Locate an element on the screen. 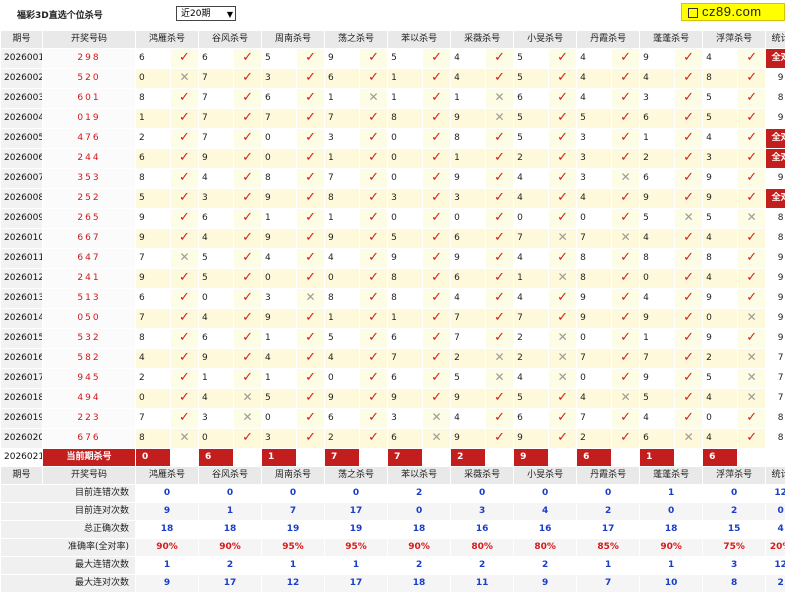 The height and width of the screenshot is (593, 785). column-header-numbers: 开奖号码 is located at coordinates (89, 476).